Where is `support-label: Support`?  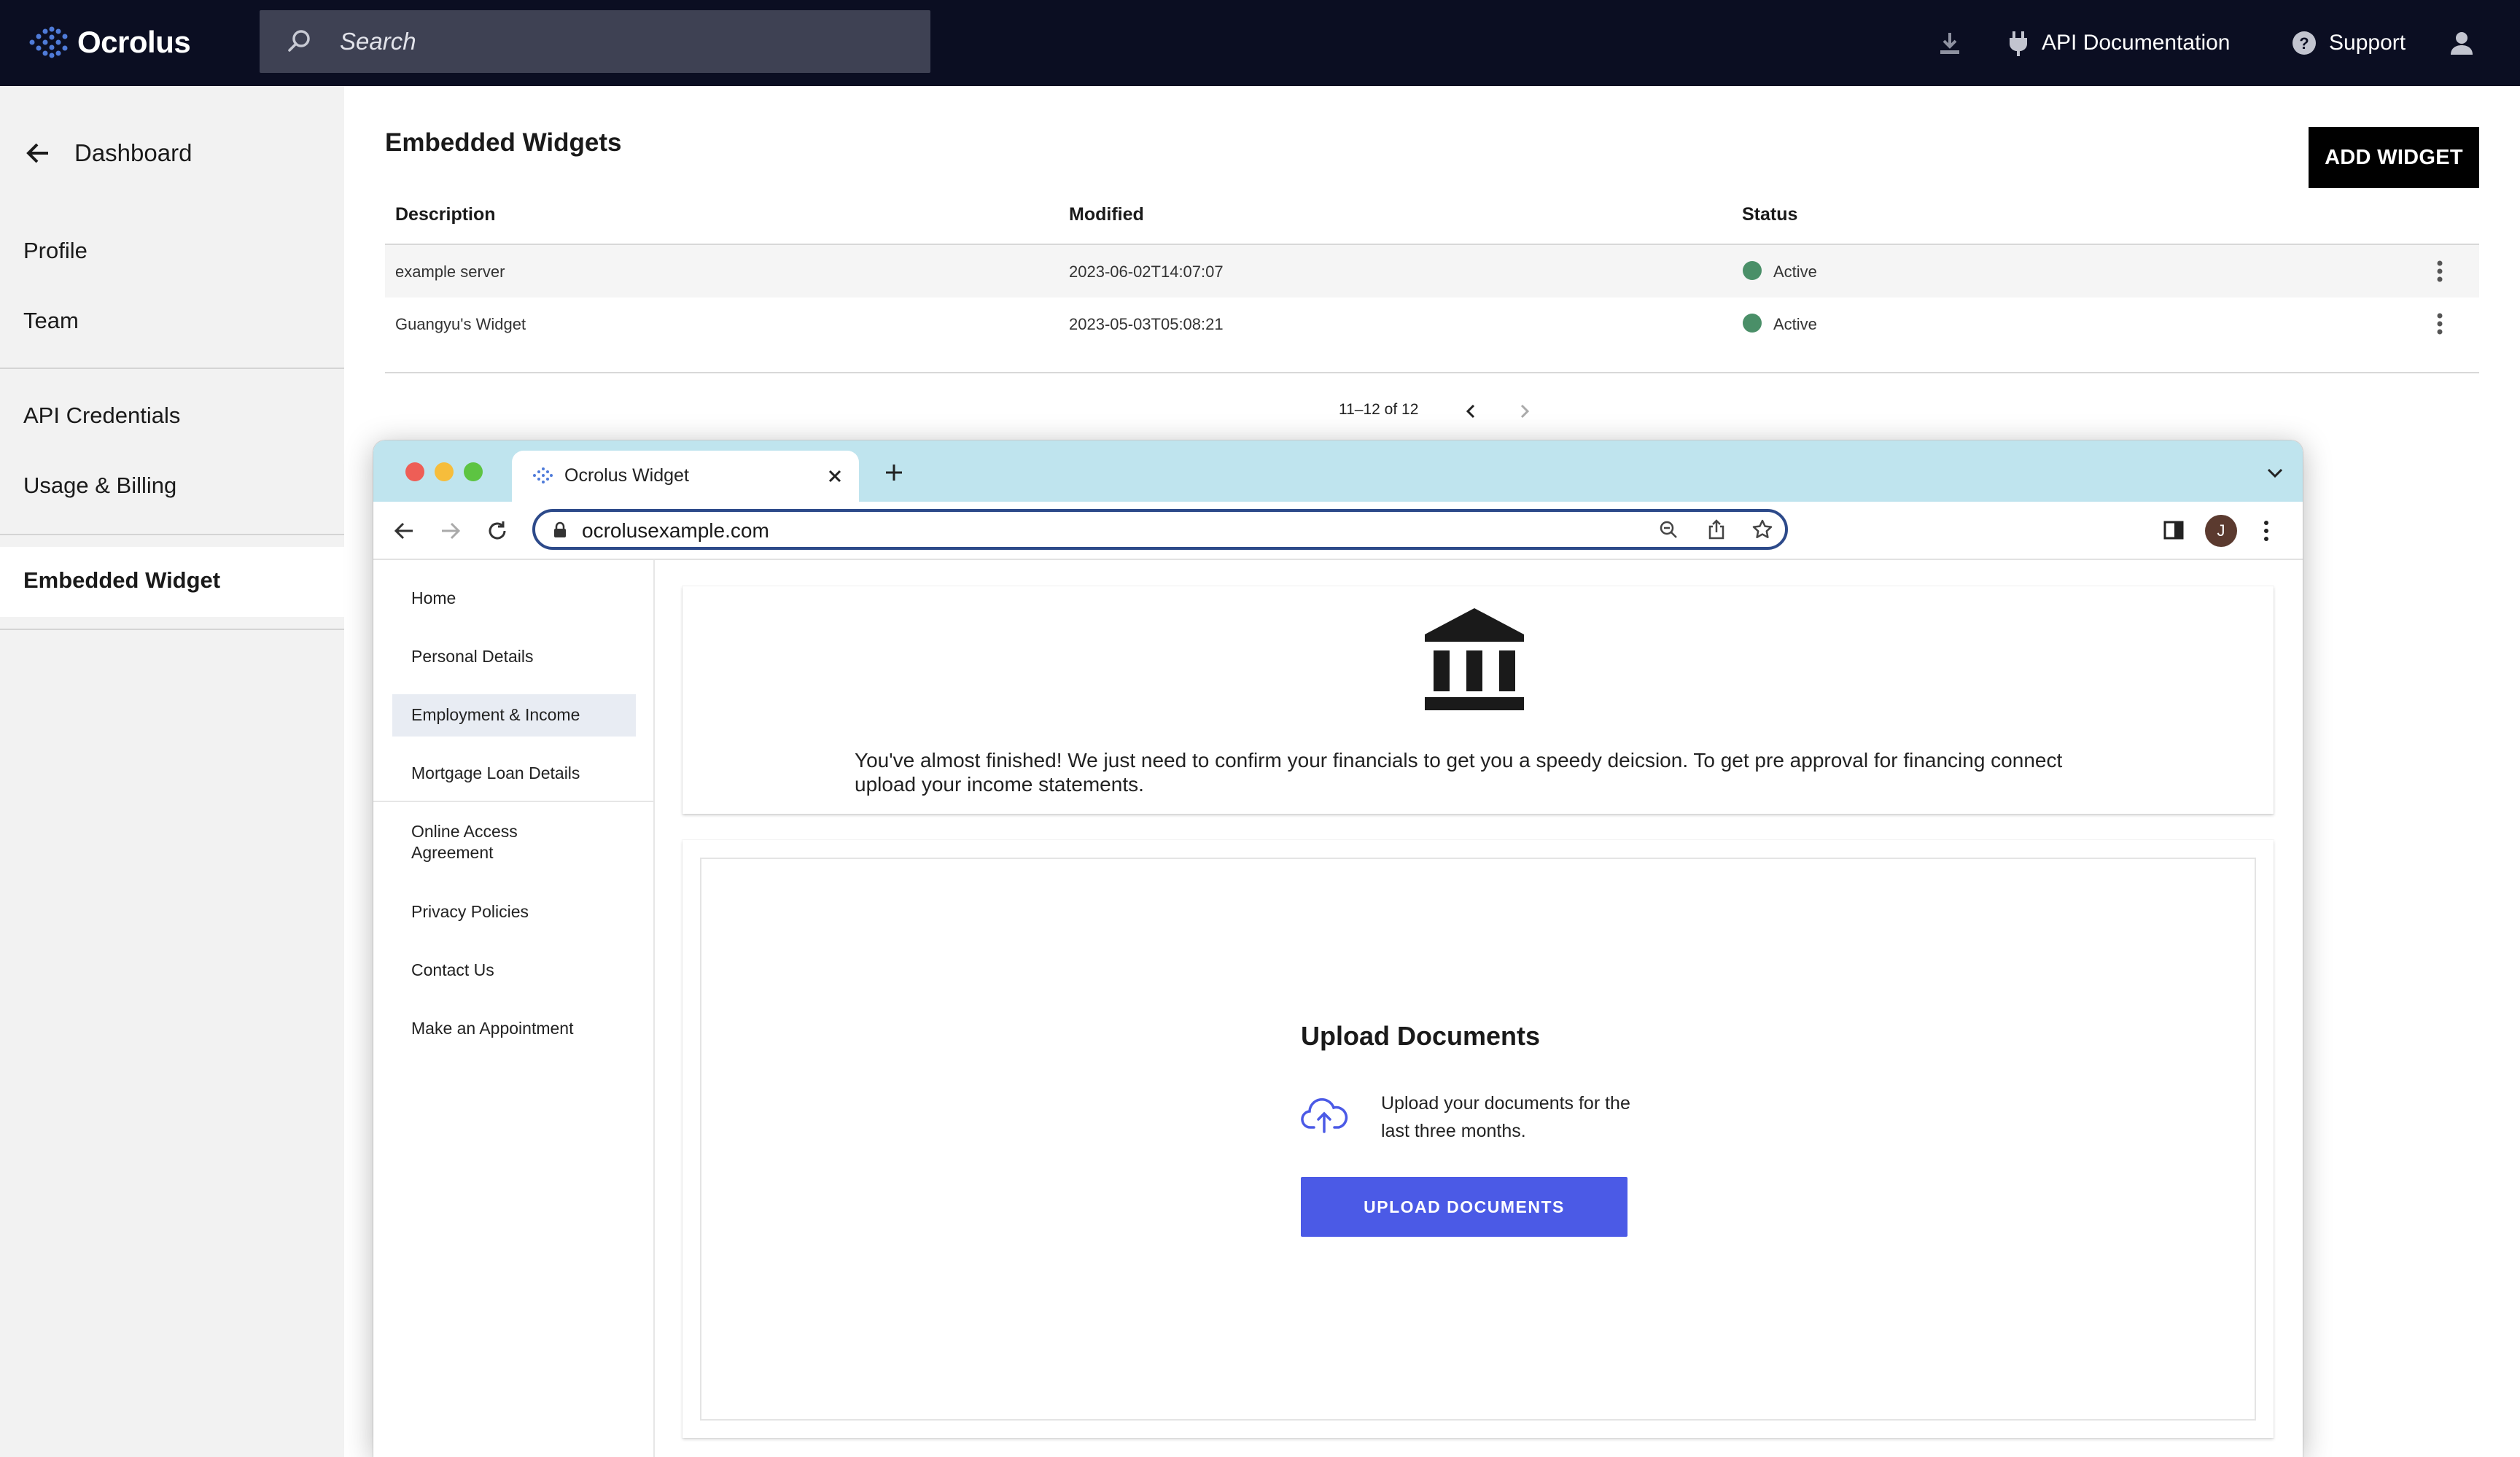
support-label: Support is located at coordinates (2367, 43).